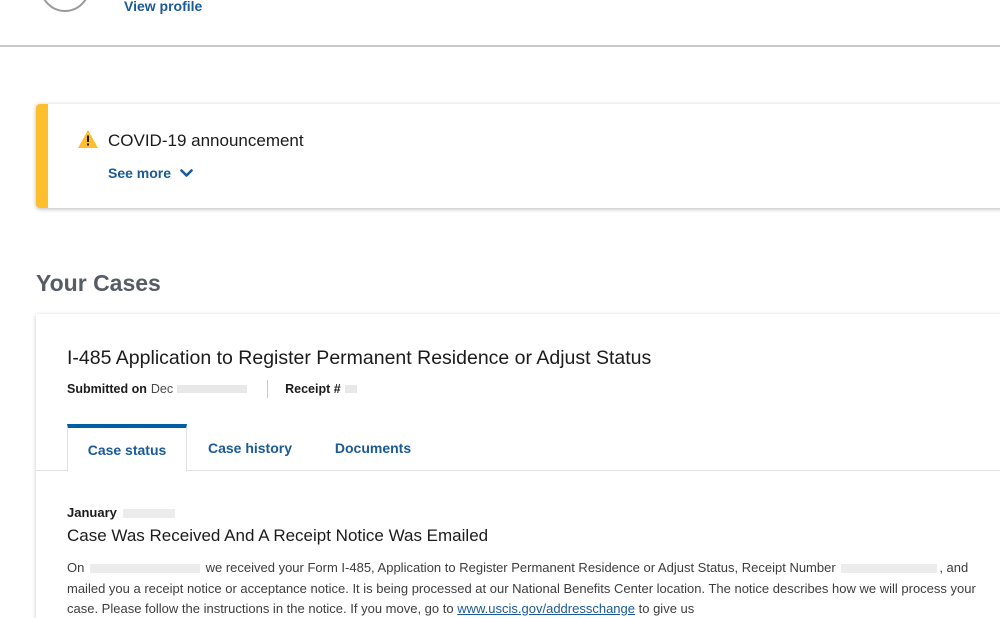 The image size is (1000, 618). I want to click on chevron-down-icon, so click(186, 172).